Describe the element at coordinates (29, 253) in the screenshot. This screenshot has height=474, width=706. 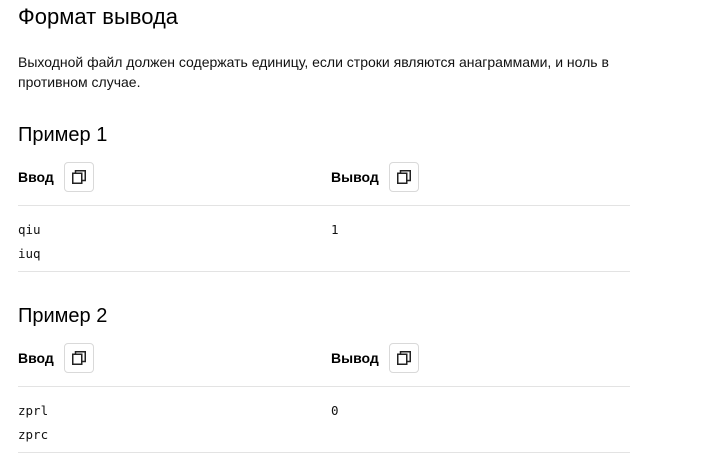
I see `input-line: iuq` at that location.